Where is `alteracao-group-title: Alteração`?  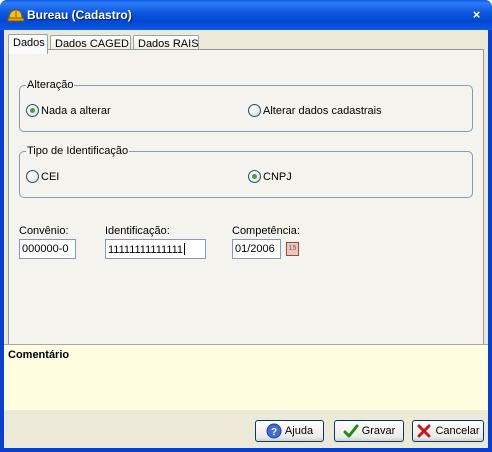 alteracao-group-title: Alteração is located at coordinates (50, 85).